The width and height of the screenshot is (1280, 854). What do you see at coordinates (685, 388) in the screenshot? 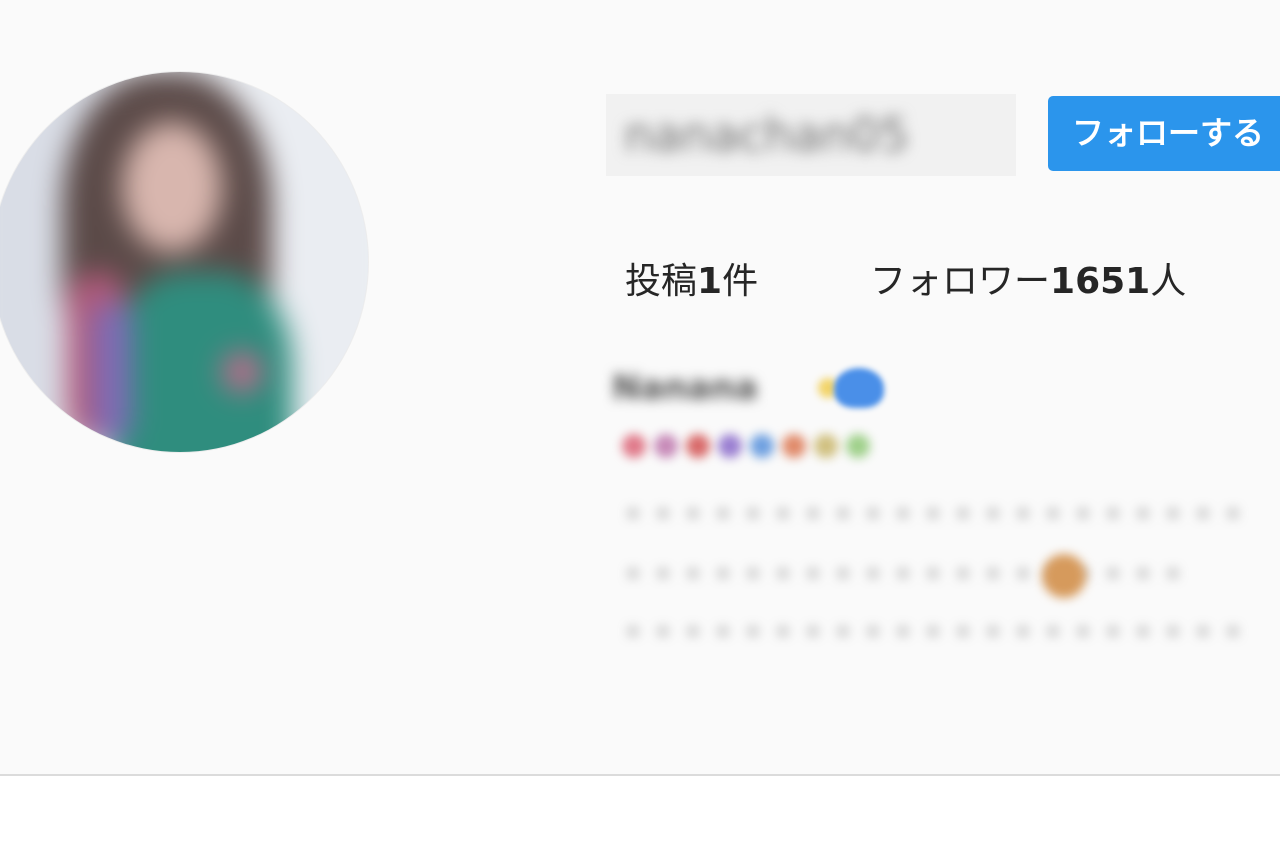
I see `bio-display-name: Nanana` at bounding box center [685, 388].